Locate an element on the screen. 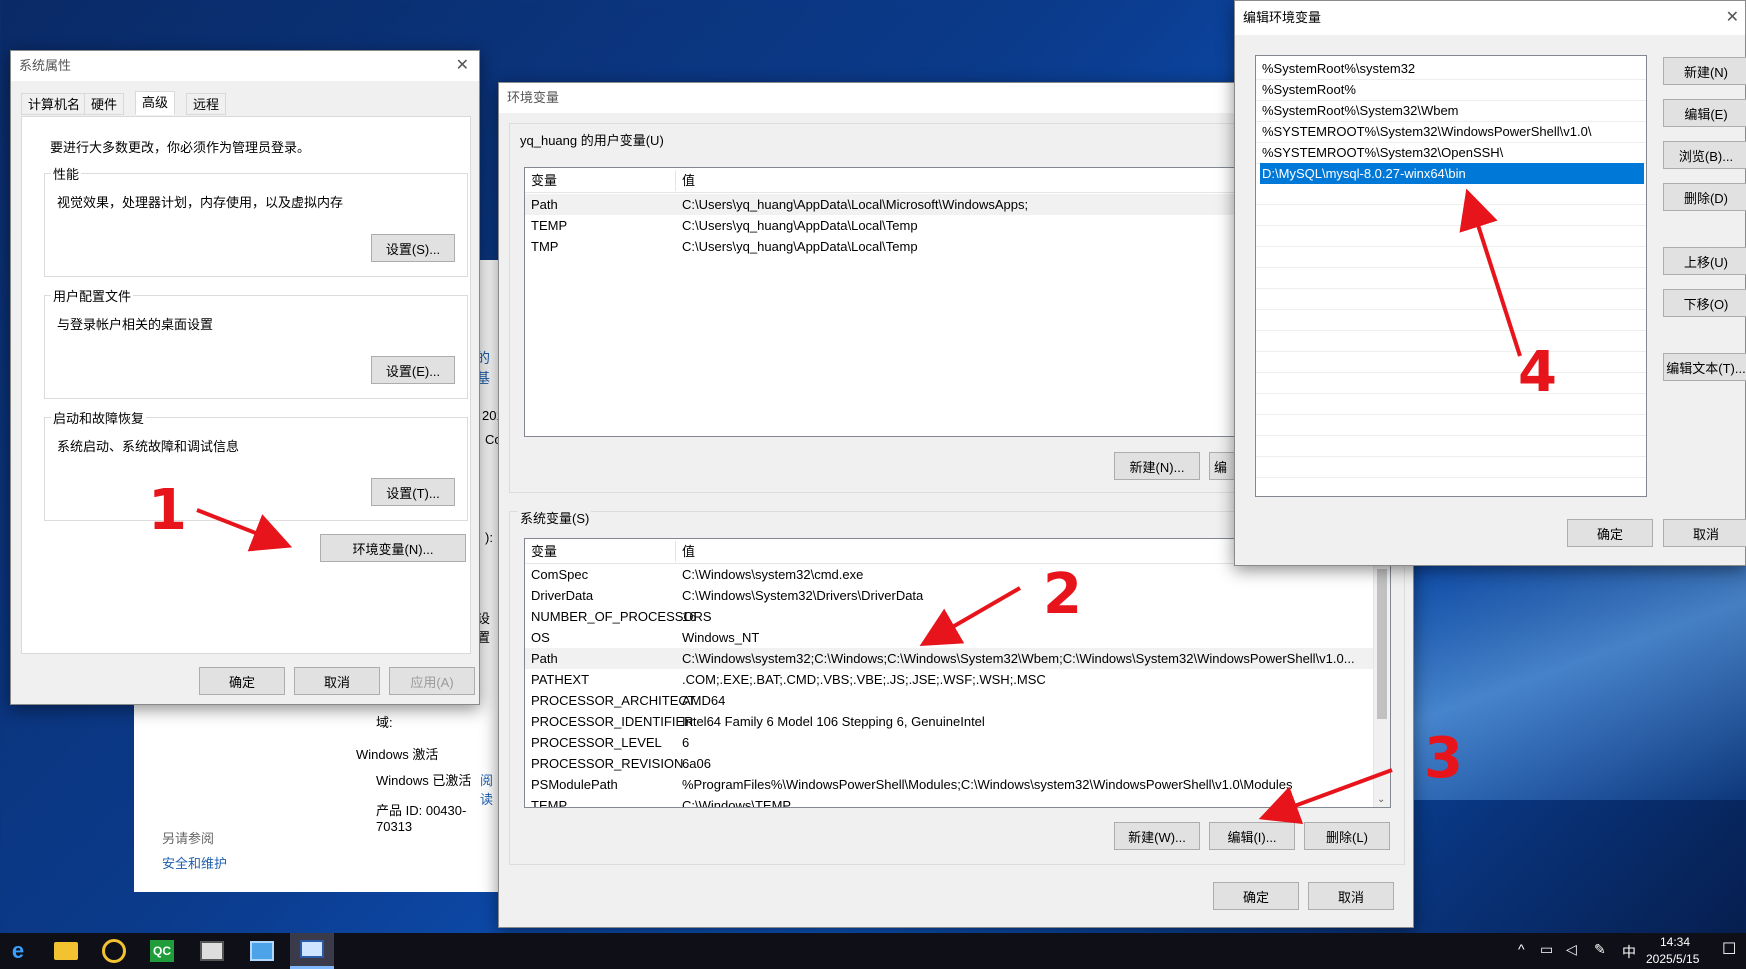 The width and height of the screenshot is (1746, 969). clock-time: 14:34 is located at coordinates (1675, 942).